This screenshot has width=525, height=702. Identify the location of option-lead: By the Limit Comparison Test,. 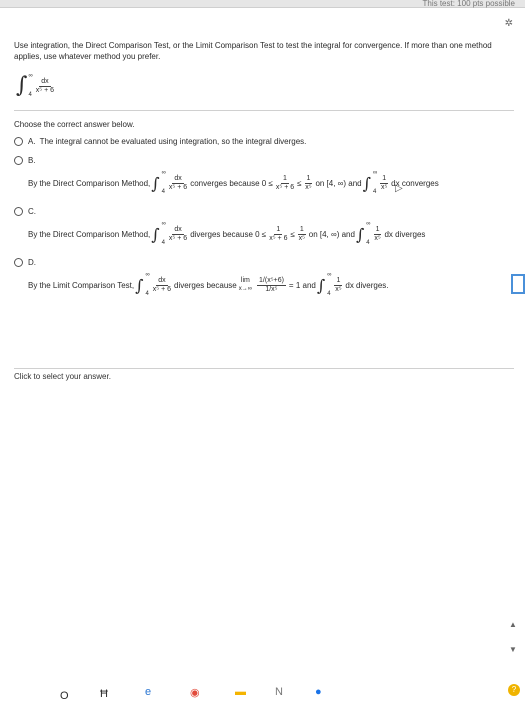
(81, 285).